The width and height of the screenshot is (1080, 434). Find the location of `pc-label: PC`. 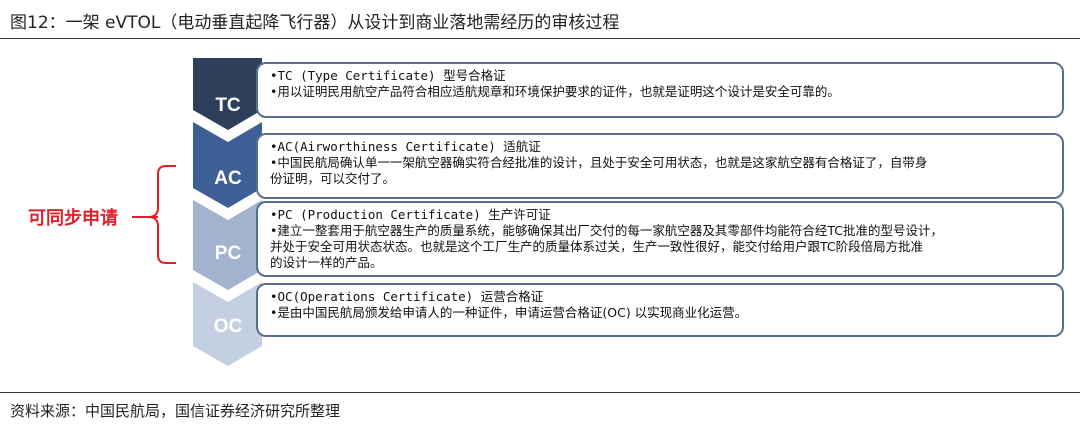

pc-label: PC is located at coordinates (228, 253).